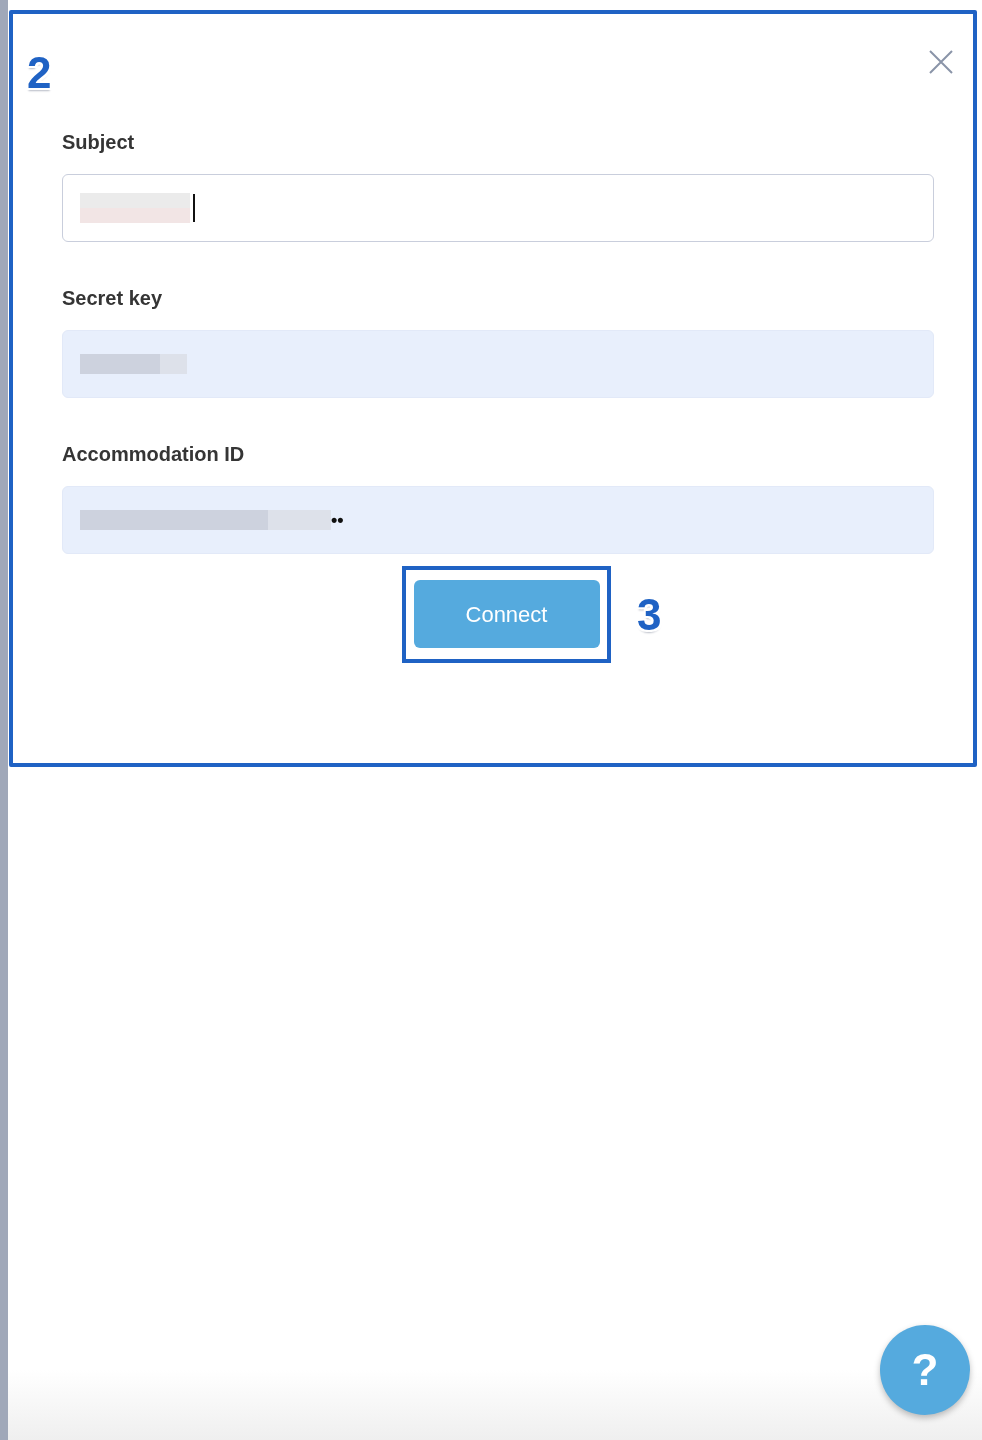 The width and height of the screenshot is (982, 1440). Describe the element at coordinates (99, 142) in the screenshot. I see `field-label: Subject` at that location.